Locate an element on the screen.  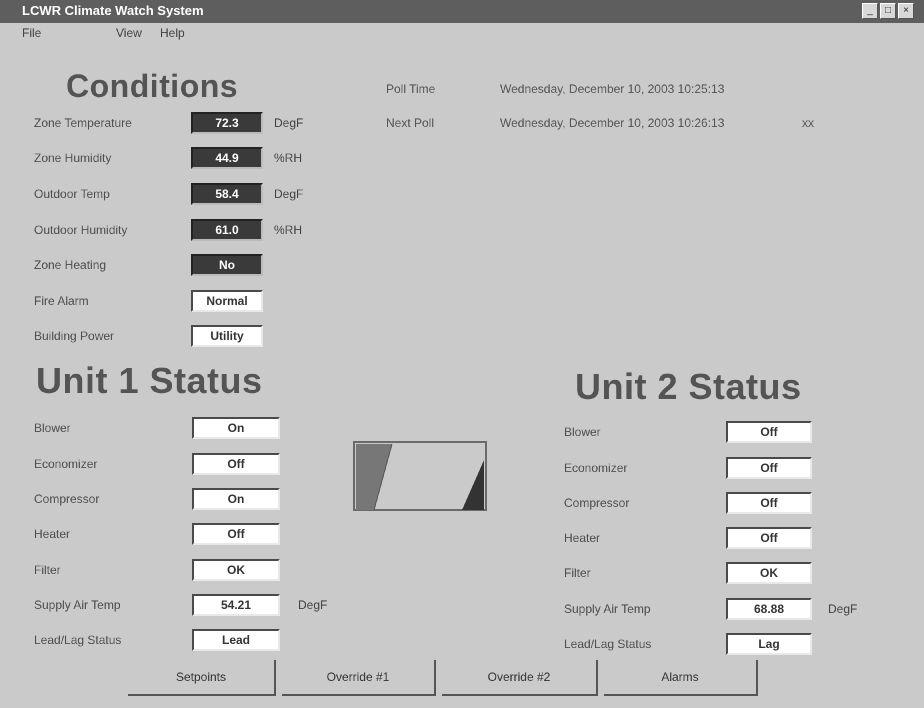
unit1-blower-label: Blower is located at coordinates (52, 428).